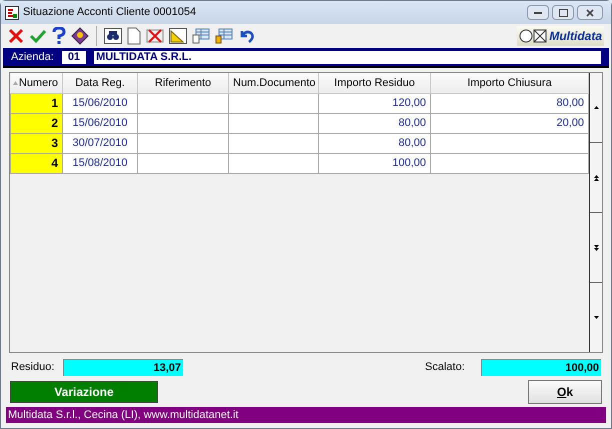 This screenshot has height=429, width=612. Describe the element at coordinates (509, 123) in the screenshot. I see `closing-amount-cell: 20,00` at that location.